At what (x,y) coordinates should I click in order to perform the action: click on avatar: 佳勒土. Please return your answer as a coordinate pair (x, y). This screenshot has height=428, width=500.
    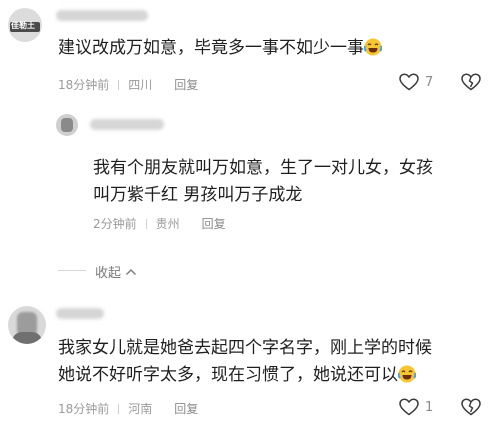
    Looking at the image, I should click on (25, 25).